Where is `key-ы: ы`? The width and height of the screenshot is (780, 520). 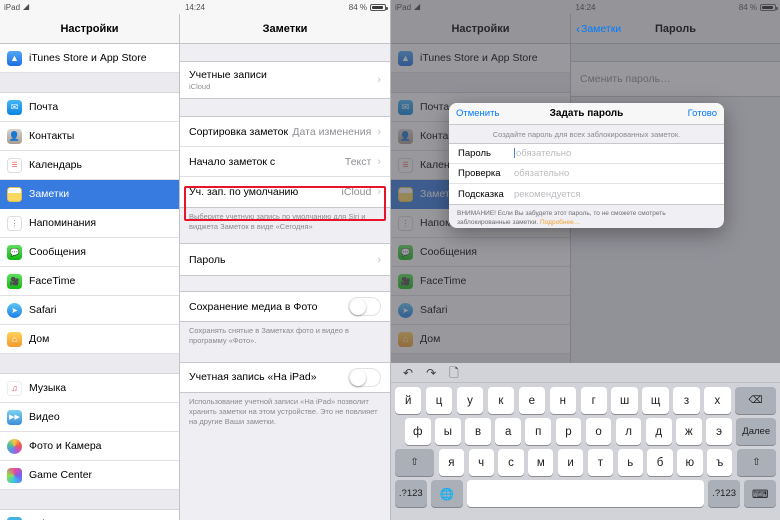
key-ы: ы is located at coordinates (448, 431).